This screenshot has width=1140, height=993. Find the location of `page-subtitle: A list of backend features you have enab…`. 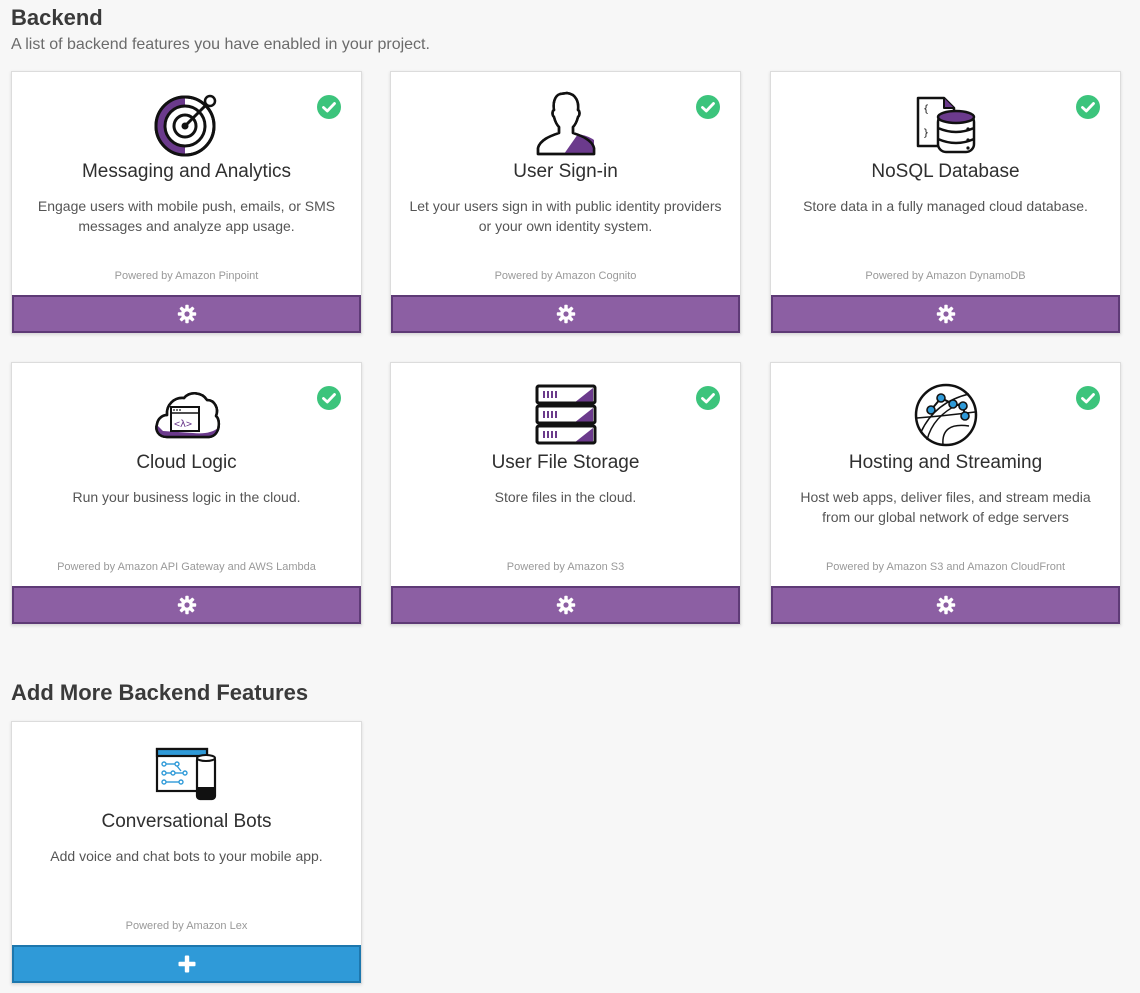

page-subtitle: A list of backend features you have enab… is located at coordinates (220, 44).